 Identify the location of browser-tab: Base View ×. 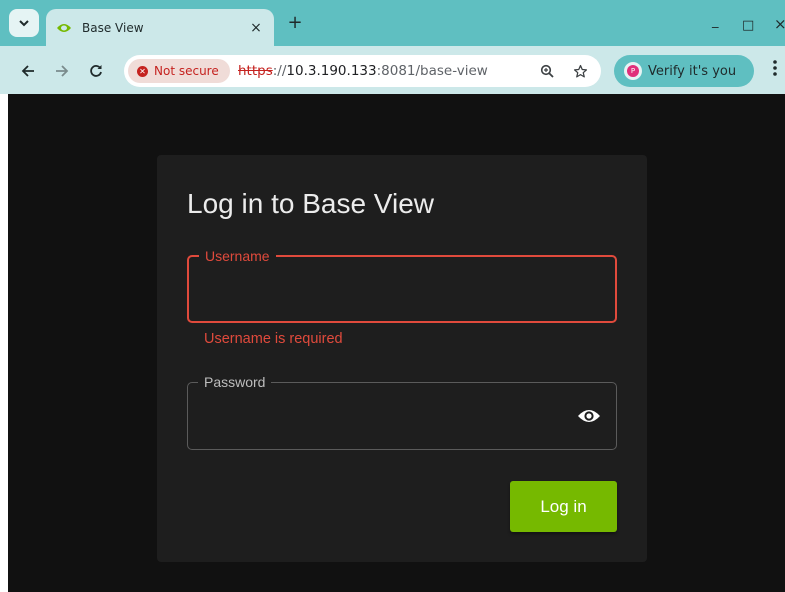
(160, 27).